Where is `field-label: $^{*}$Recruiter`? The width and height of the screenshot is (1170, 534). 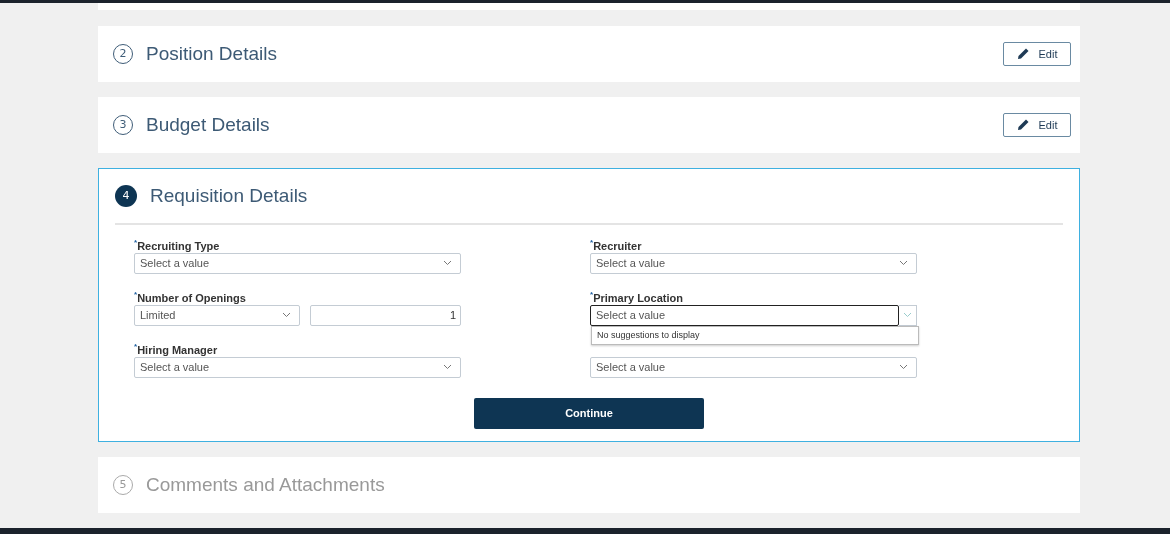 field-label: $^{*}$Recruiter is located at coordinates (616, 244).